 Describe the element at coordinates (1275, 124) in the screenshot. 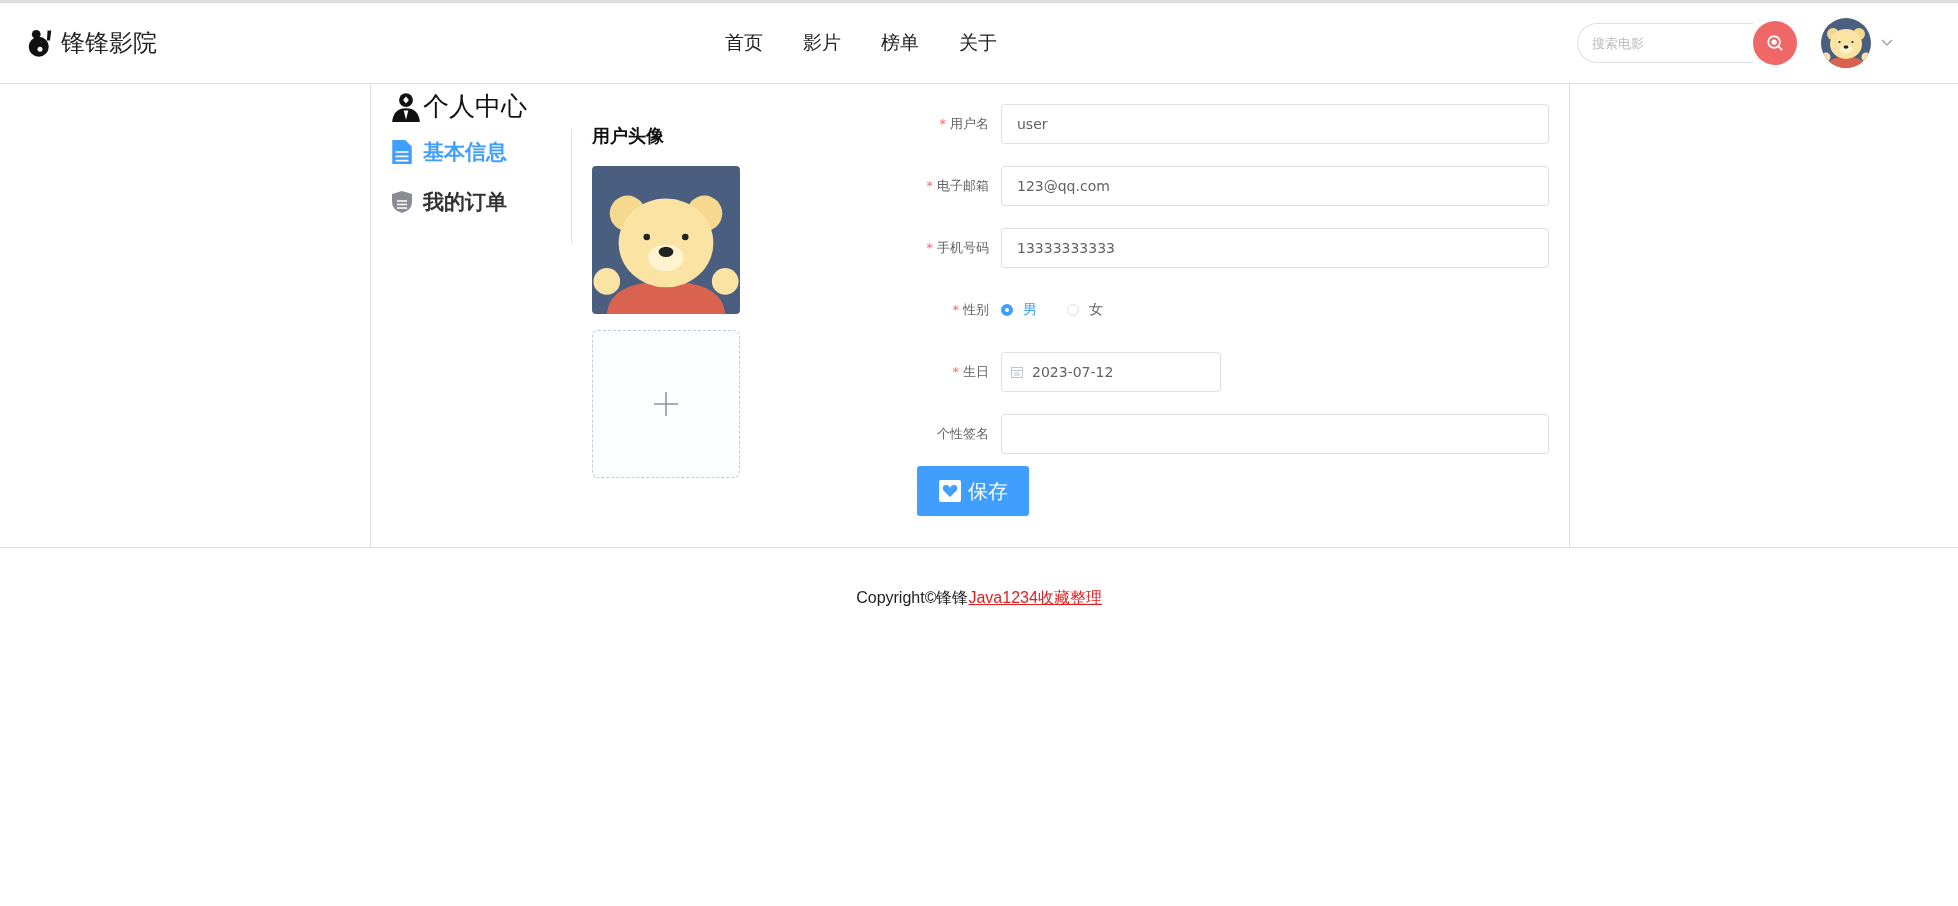

I see `input-field: user` at that location.